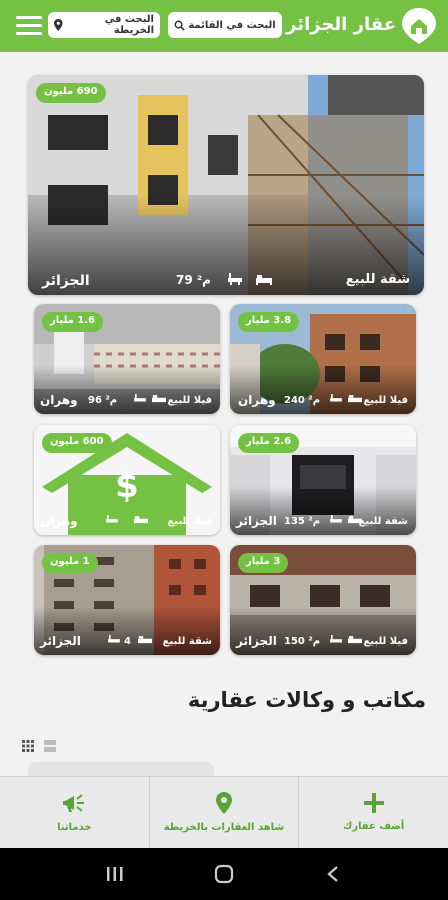  I want to click on nav-services: خدماتنا, so click(74, 812).